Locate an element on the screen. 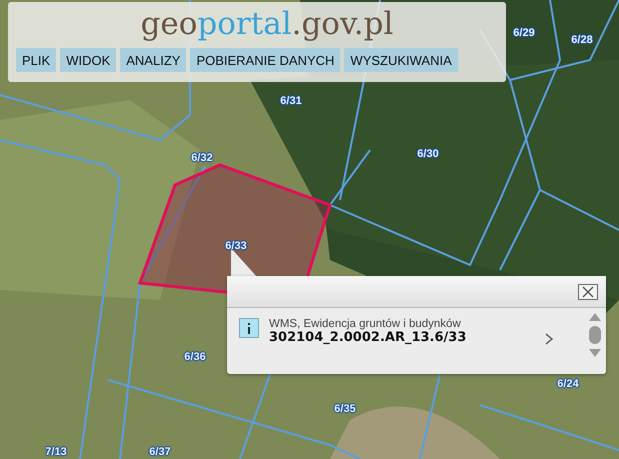 This screenshot has width=619, height=459. scroll-up-icon is located at coordinates (595, 317).